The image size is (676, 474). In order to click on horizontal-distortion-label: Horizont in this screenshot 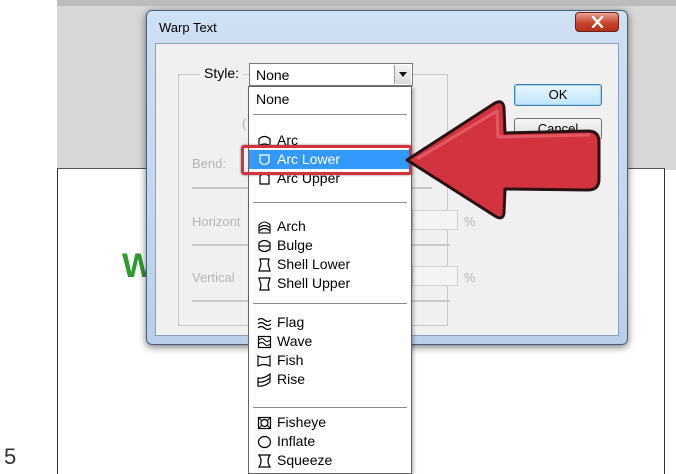, I will do `click(216, 221)`.